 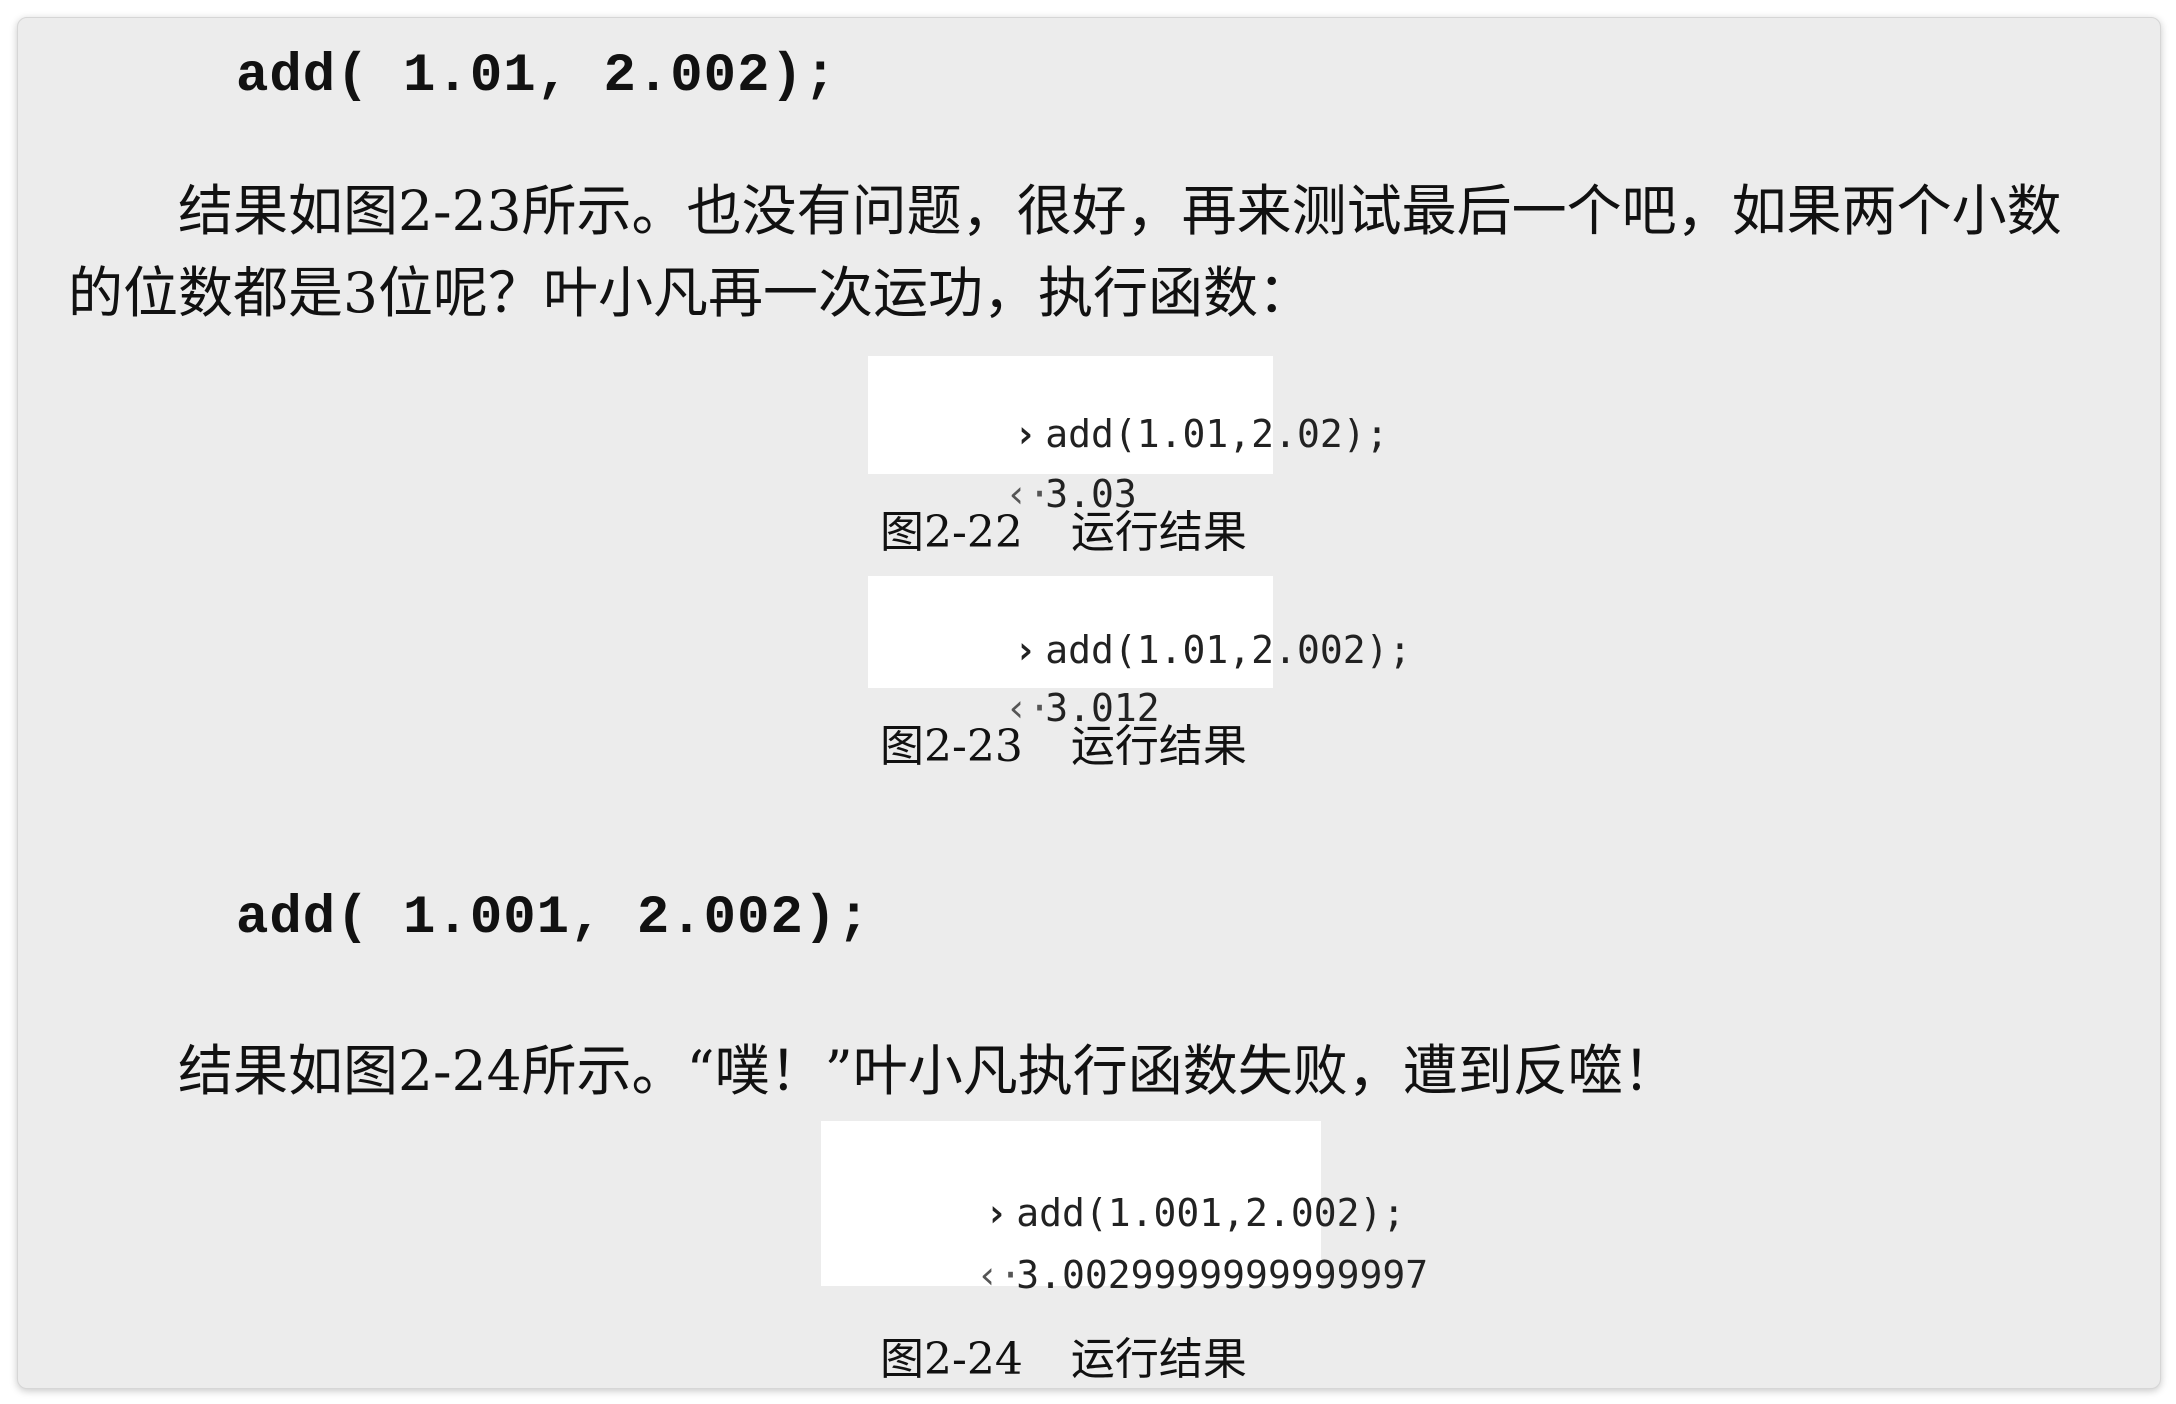 What do you see at coordinates (999, 1275) in the screenshot?
I see `output-prompt-icon: ‹·` at bounding box center [999, 1275].